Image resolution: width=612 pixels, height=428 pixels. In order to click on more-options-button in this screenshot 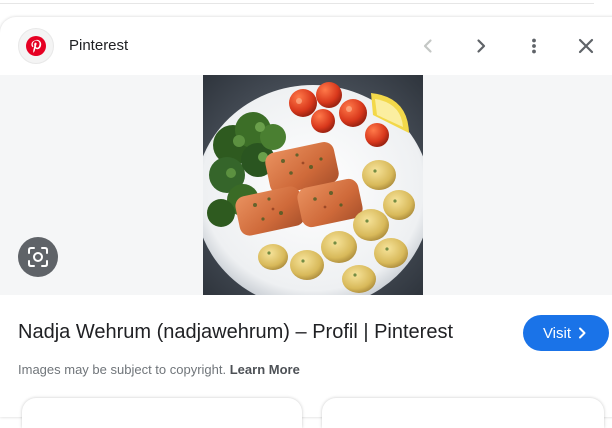, I will do `click(534, 46)`.